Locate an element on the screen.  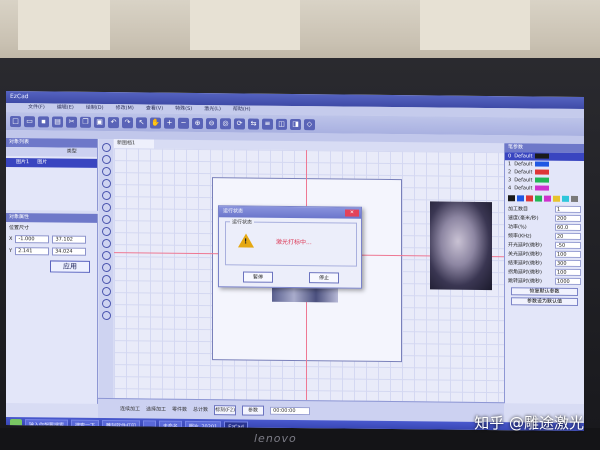
print-icon: ▤ is located at coordinates (57, 121).